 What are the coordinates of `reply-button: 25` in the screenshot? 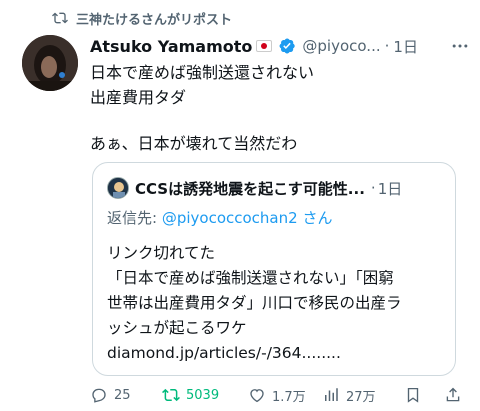 It's located at (110, 395).